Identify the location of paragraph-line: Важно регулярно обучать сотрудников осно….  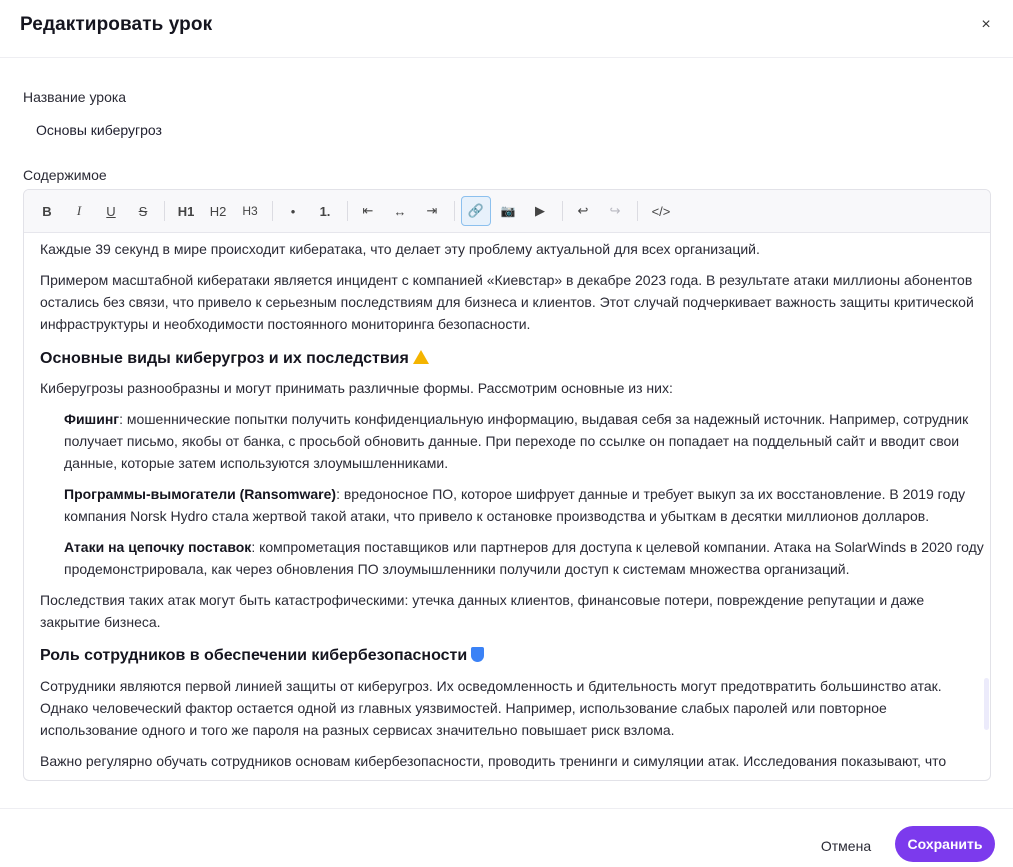
(493, 761).